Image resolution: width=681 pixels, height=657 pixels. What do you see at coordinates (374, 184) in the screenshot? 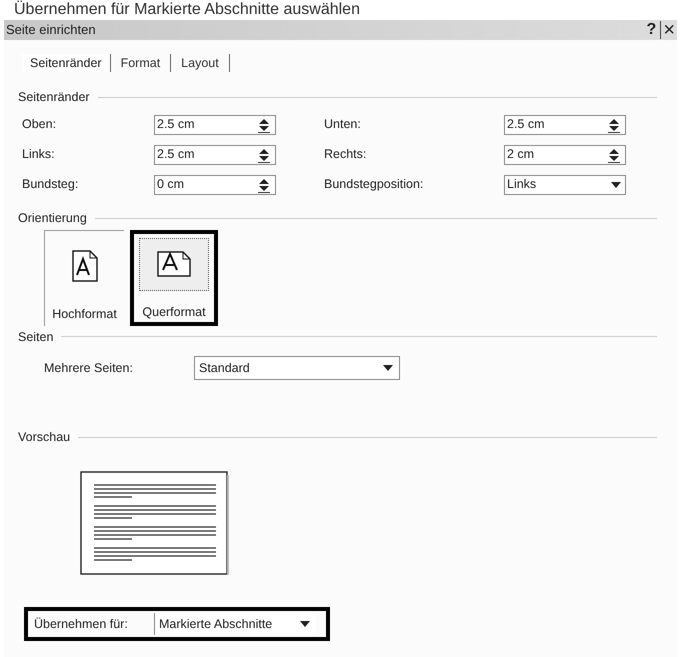
I see `field-label: Bundstegposition:` at bounding box center [374, 184].